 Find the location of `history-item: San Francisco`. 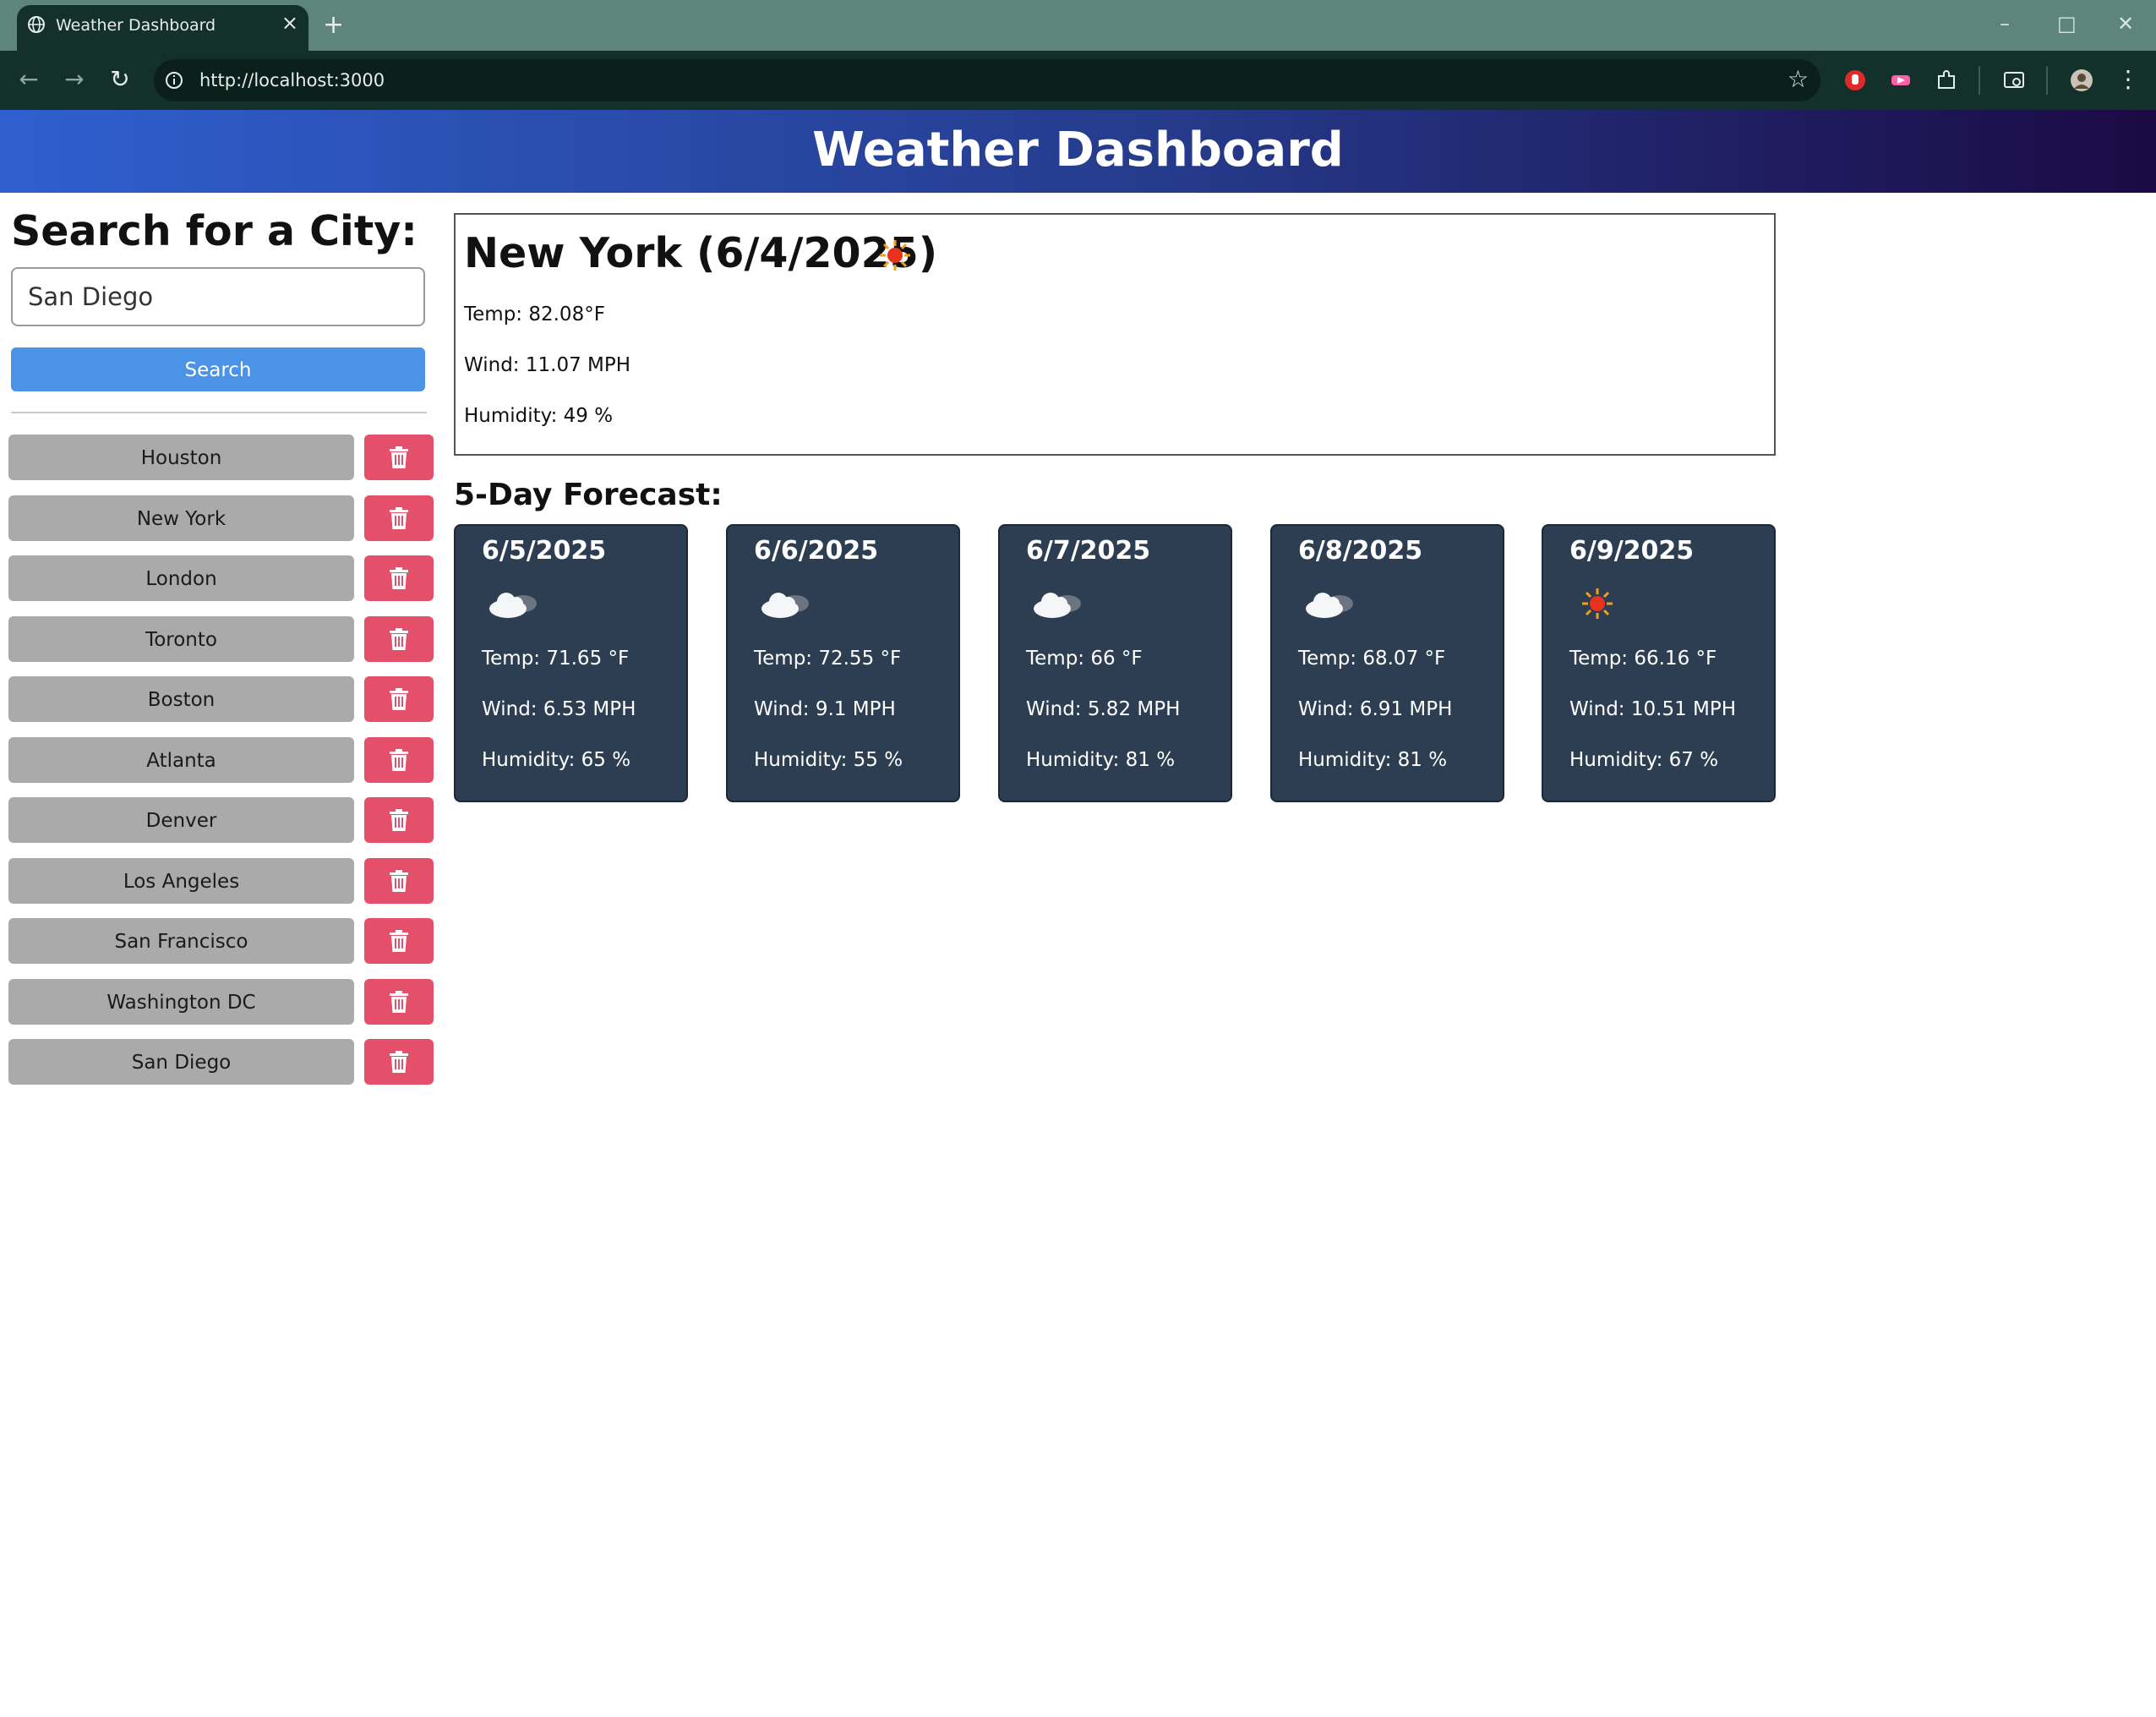

history-item: San Francisco is located at coordinates (221, 941).